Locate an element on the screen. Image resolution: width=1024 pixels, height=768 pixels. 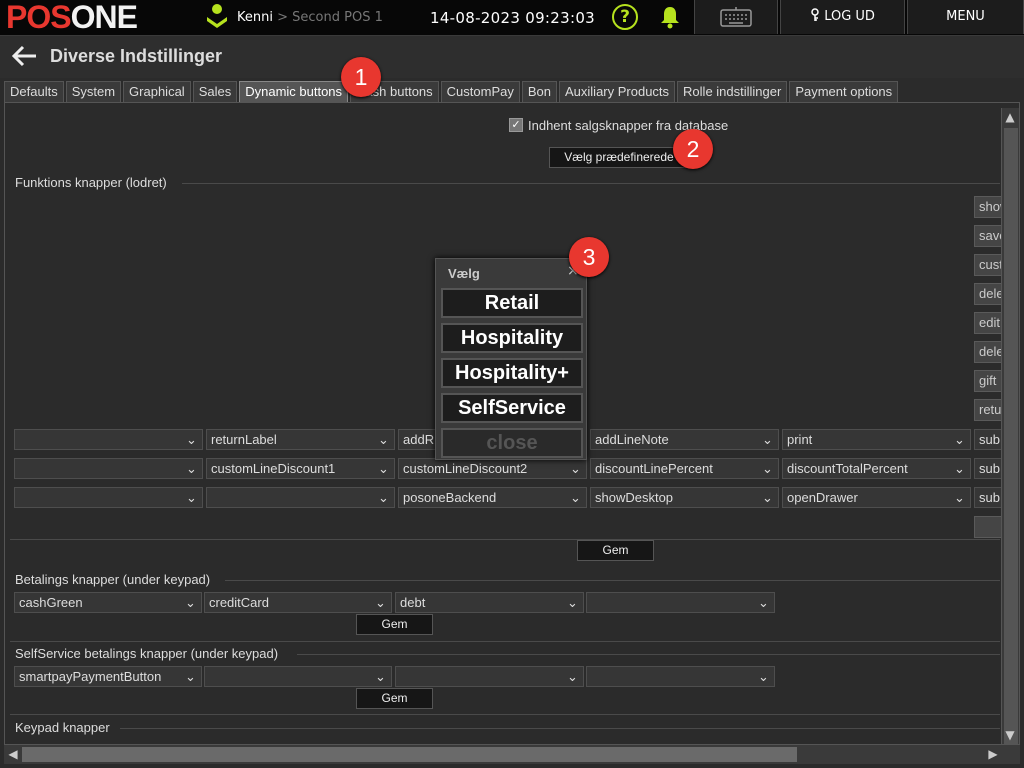
select-value: discountLinePercent is located at coordinates (654, 468).